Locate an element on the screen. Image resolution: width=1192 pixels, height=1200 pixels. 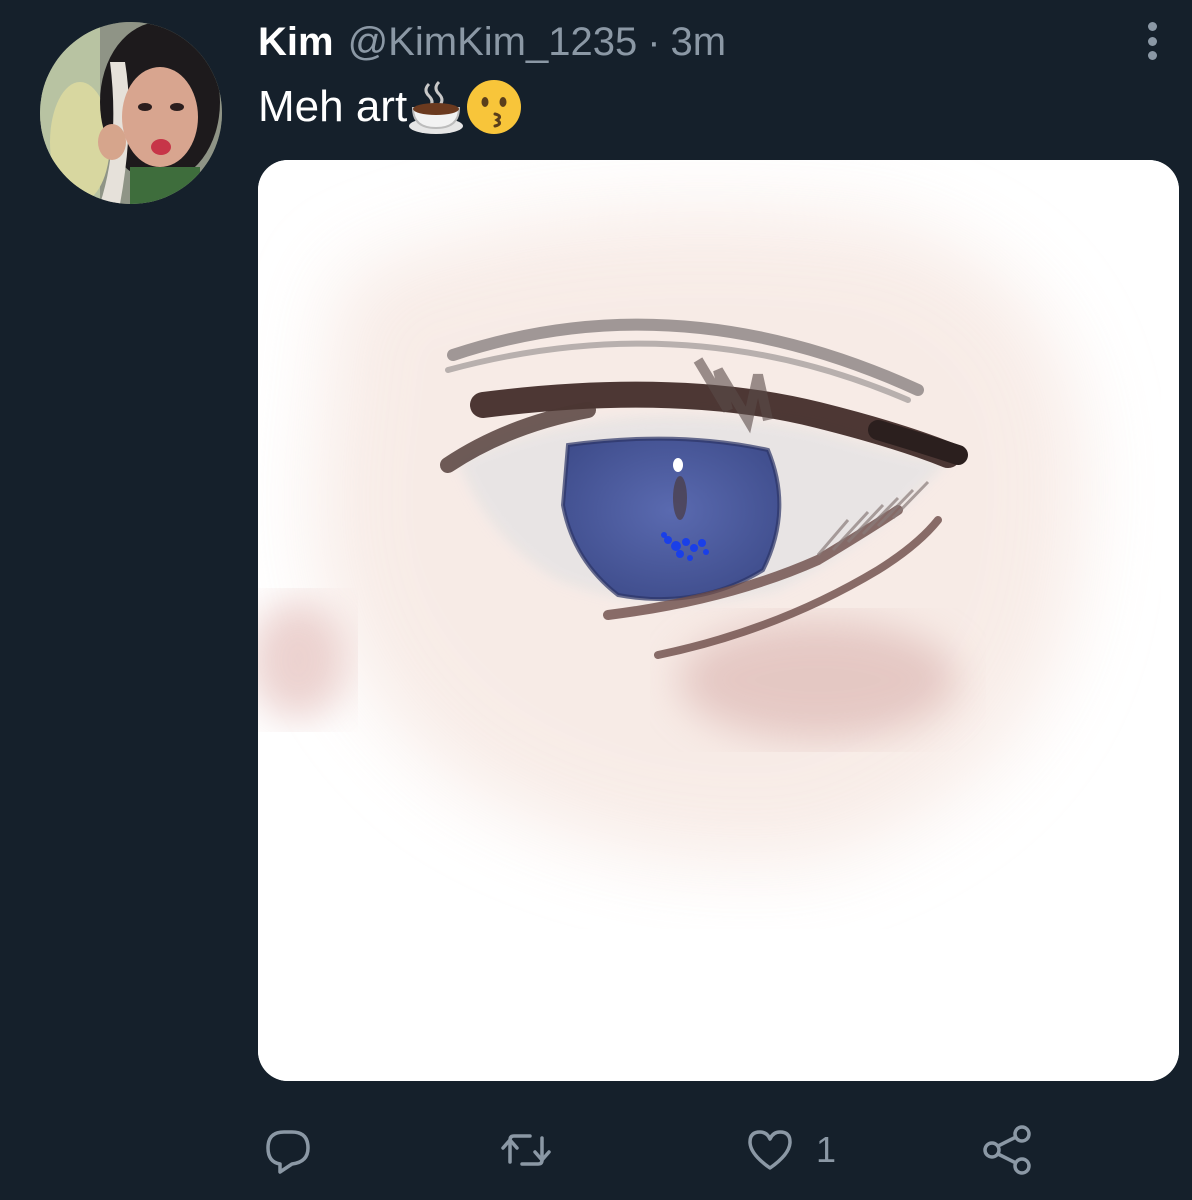
display-name: Kim is located at coordinates (296, 42).